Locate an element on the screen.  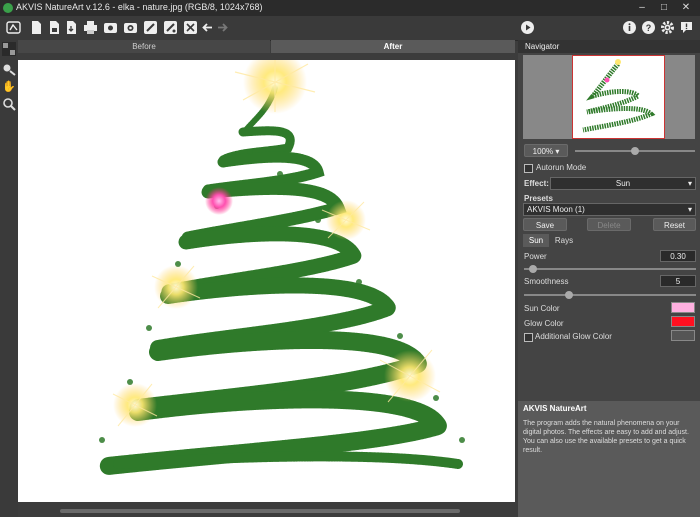
tab-after: After is located at coordinates (393, 46).